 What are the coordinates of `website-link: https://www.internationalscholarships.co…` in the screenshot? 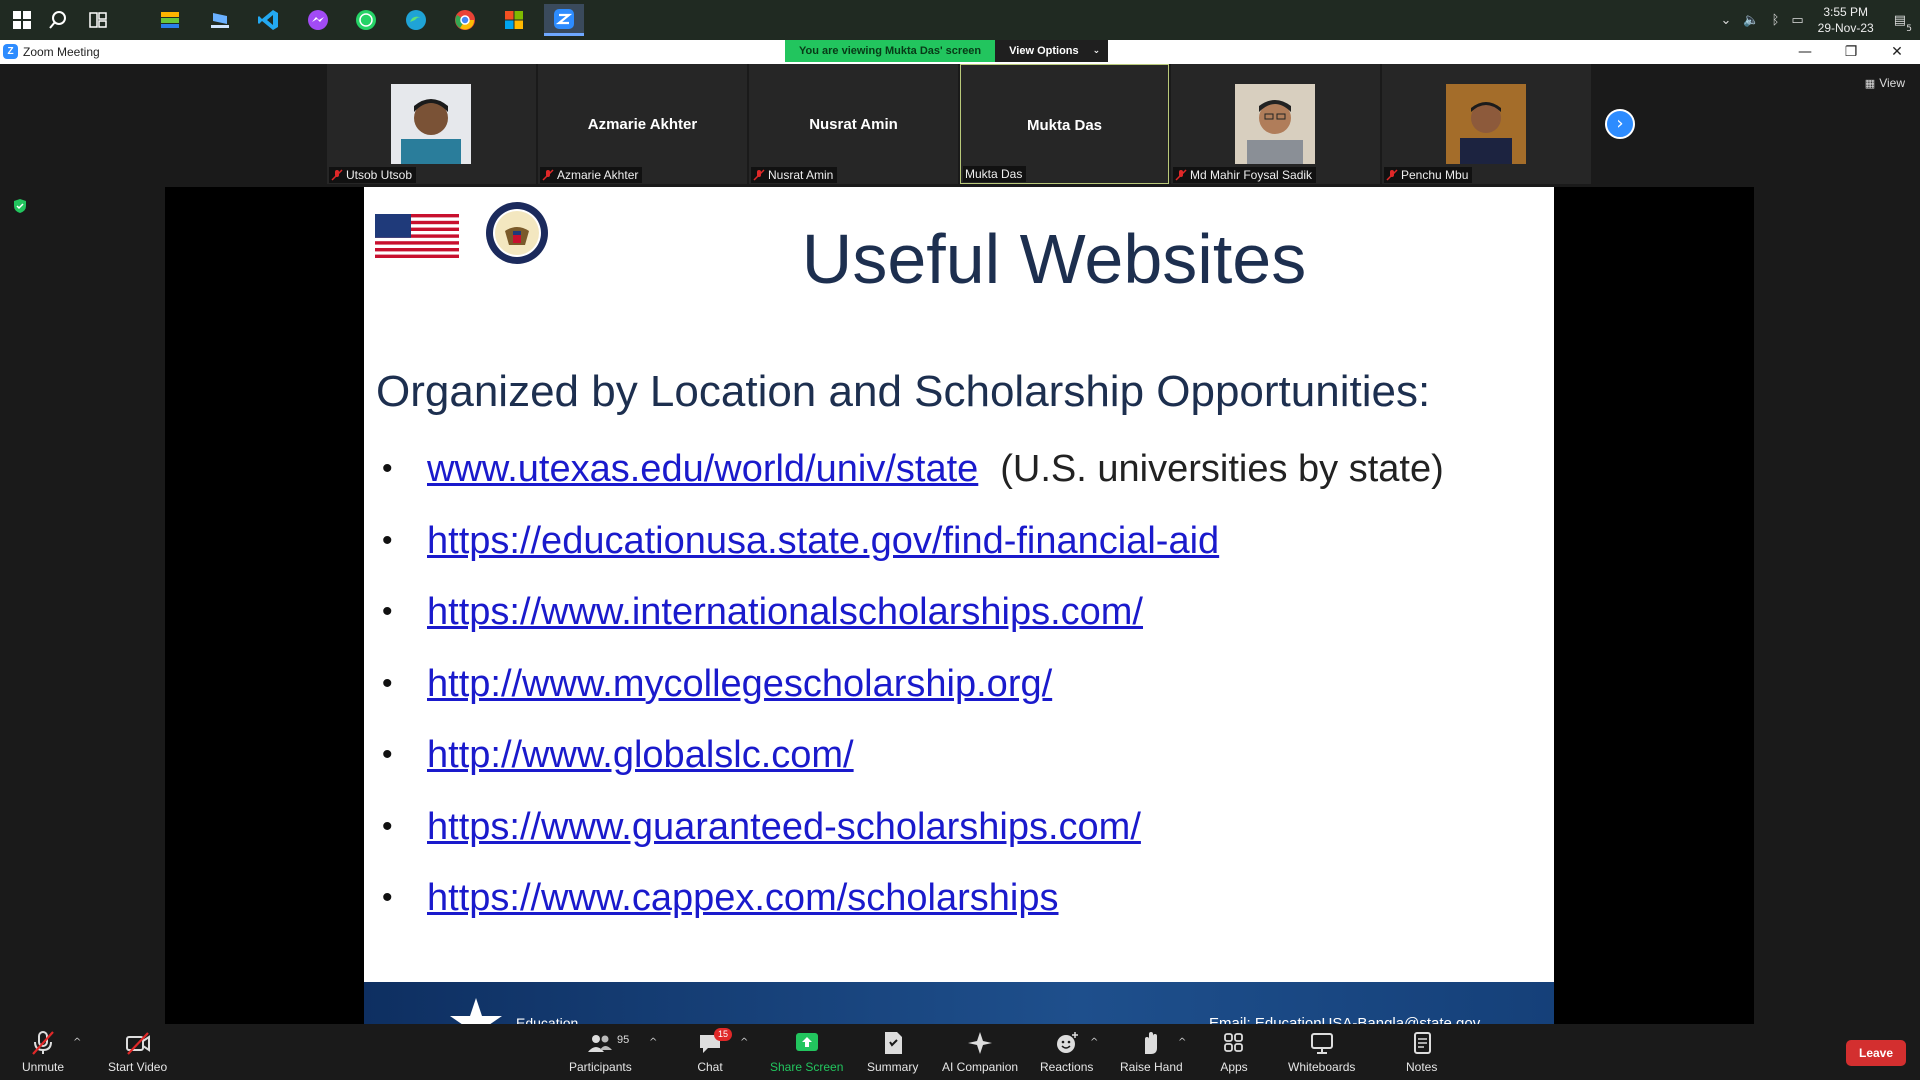 It's located at (785, 612).